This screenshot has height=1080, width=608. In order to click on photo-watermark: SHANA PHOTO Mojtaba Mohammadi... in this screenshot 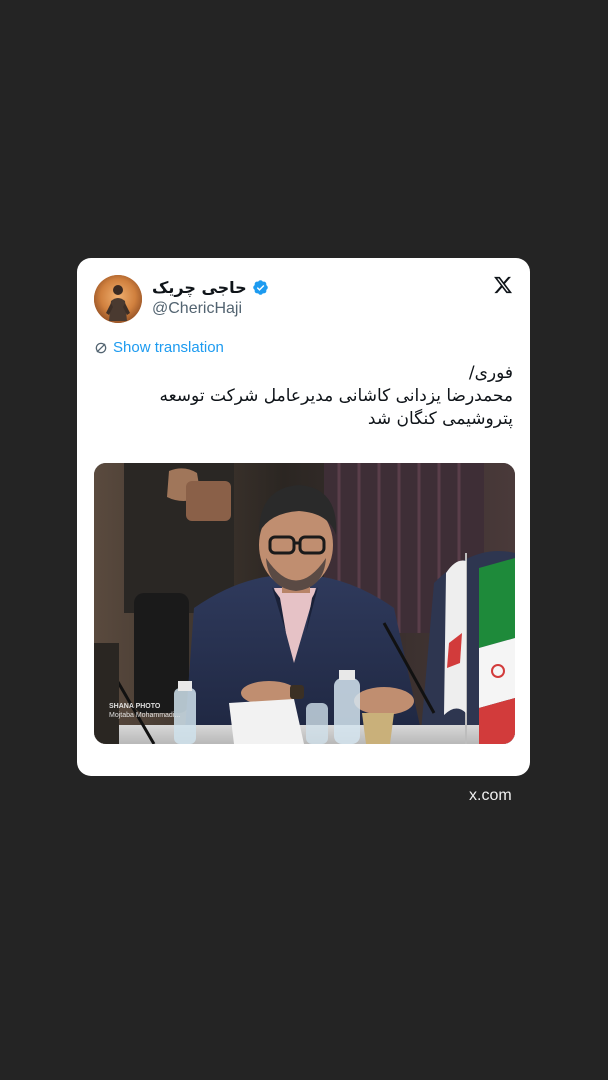, I will do `click(144, 711)`.